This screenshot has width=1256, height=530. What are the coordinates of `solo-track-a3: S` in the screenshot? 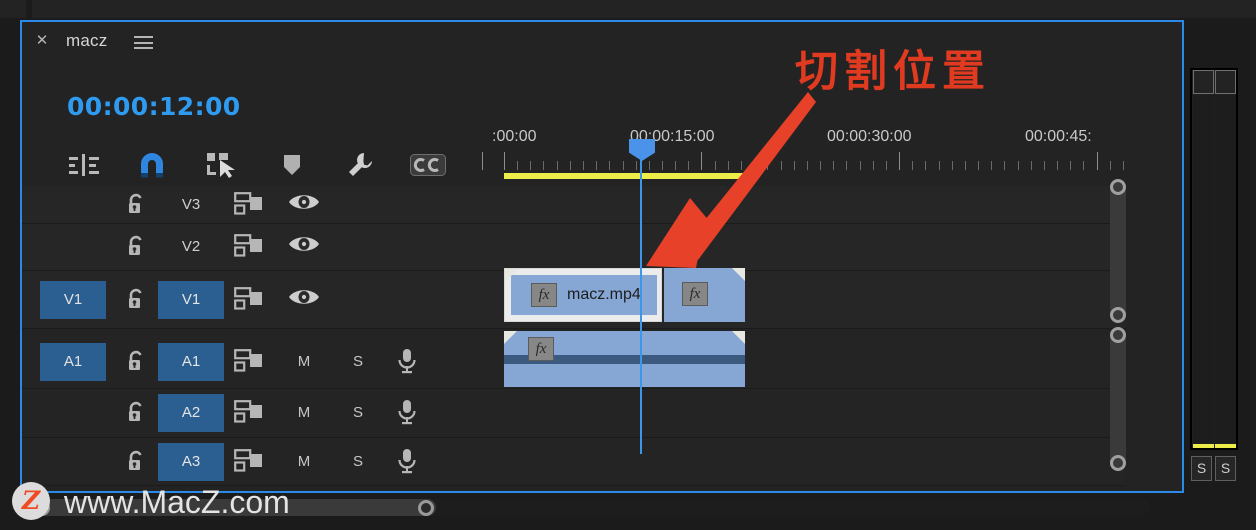 It's located at (358, 462).